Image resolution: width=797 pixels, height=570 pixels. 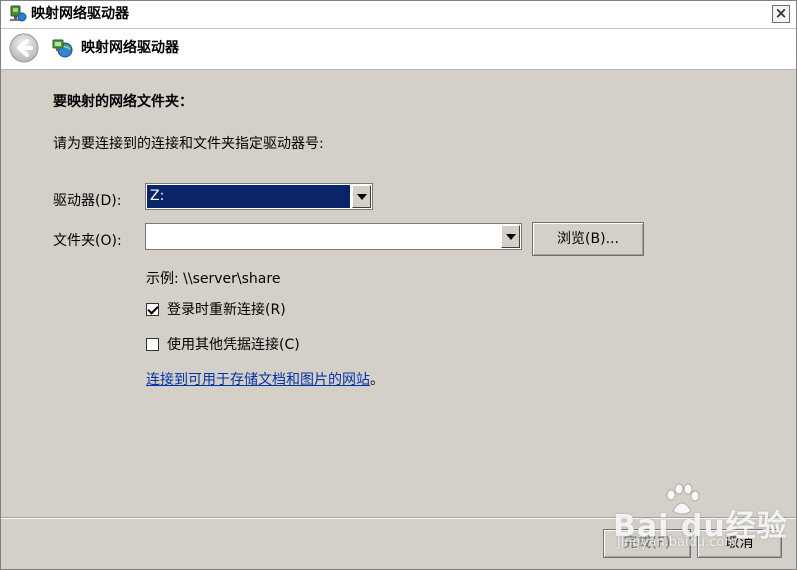 What do you see at coordinates (739, 543) in the screenshot?
I see `cancel-button: 取消` at bounding box center [739, 543].